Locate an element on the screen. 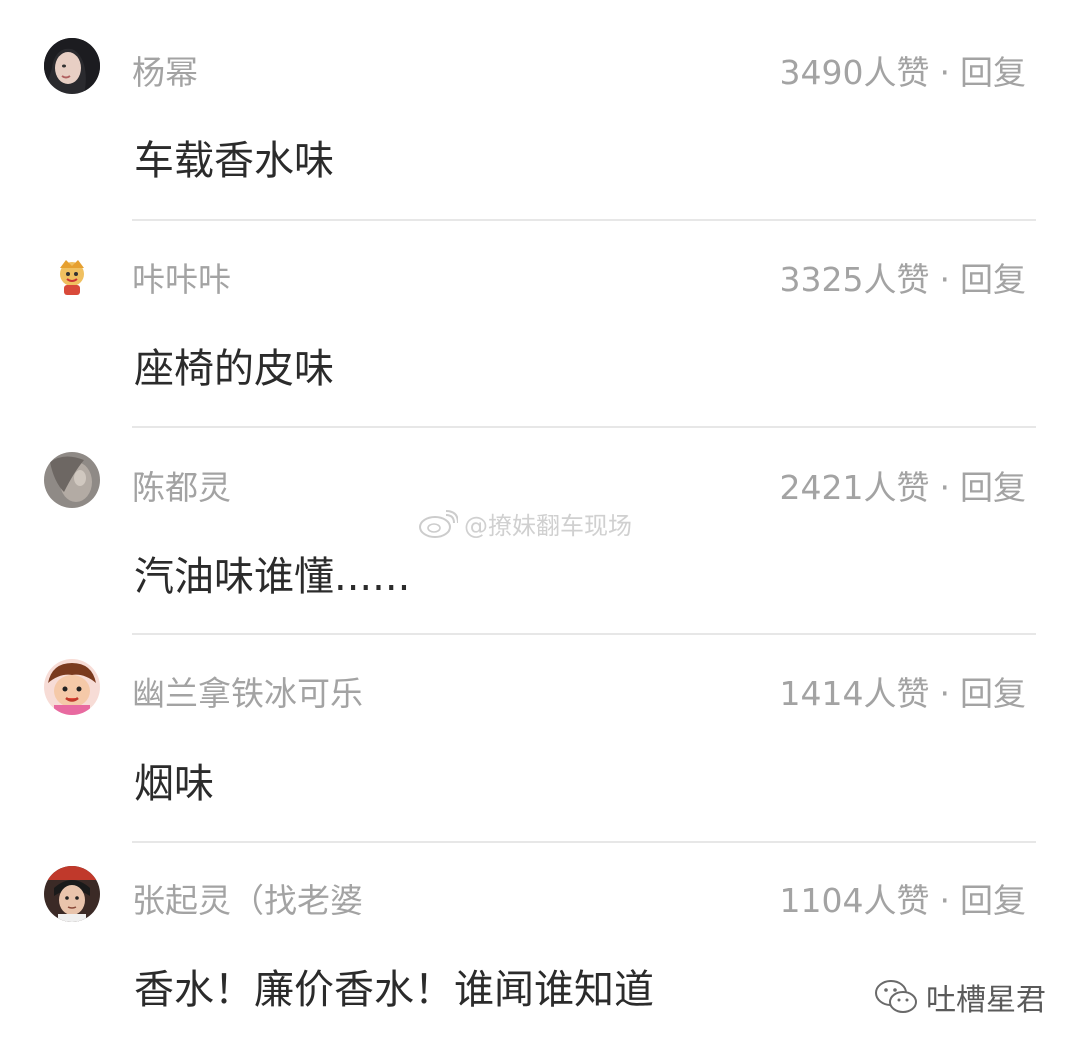  like-count: 3325人赞 is located at coordinates (855, 279).